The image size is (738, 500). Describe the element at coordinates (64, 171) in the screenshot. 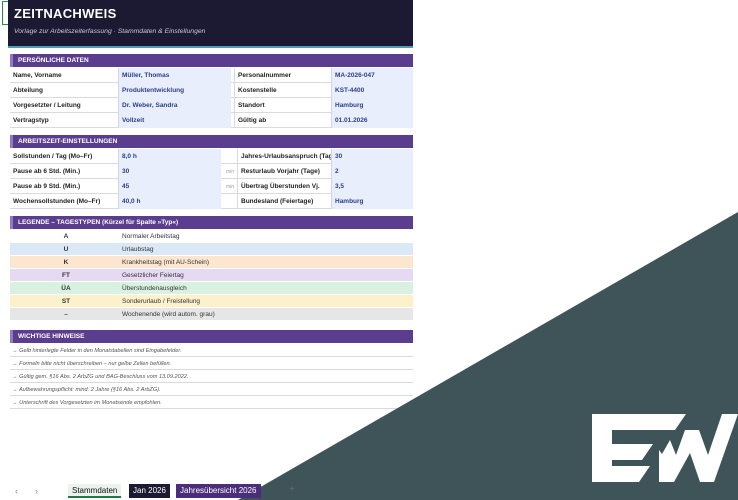

I see `cell-label: Pause ab 6 Std. (Min.)` at that location.